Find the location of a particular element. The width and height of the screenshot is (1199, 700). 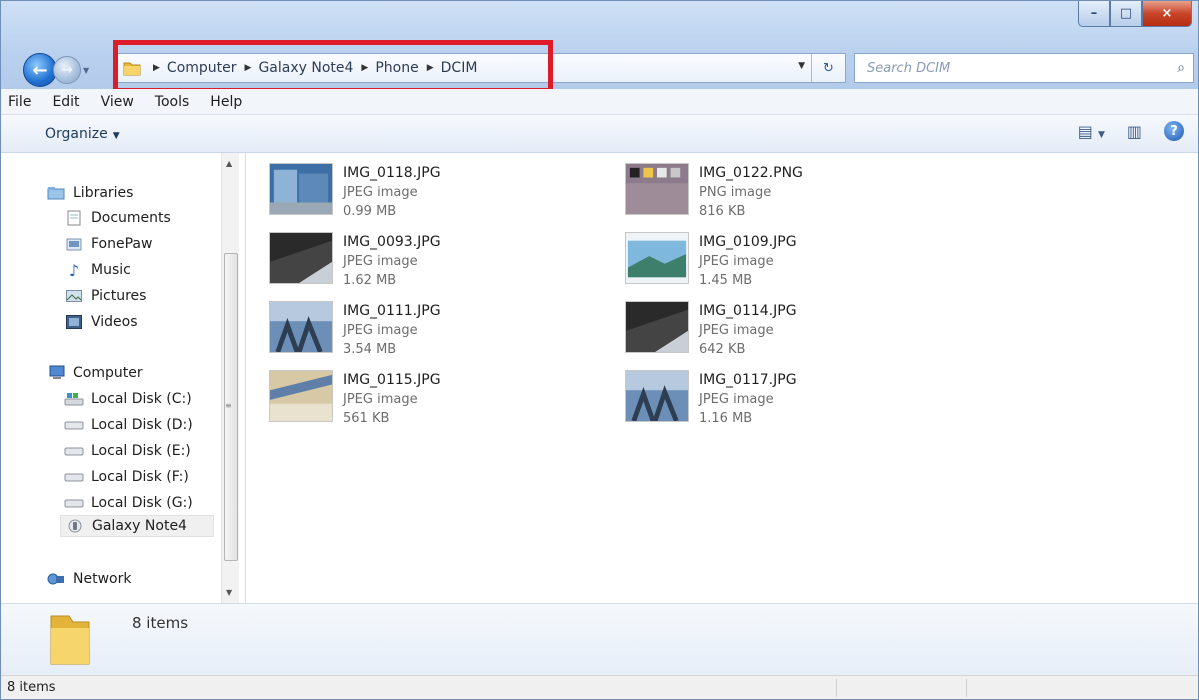

file-item: IMG_0115.JPG JPEG image 561 KB is located at coordinates (434, 393).